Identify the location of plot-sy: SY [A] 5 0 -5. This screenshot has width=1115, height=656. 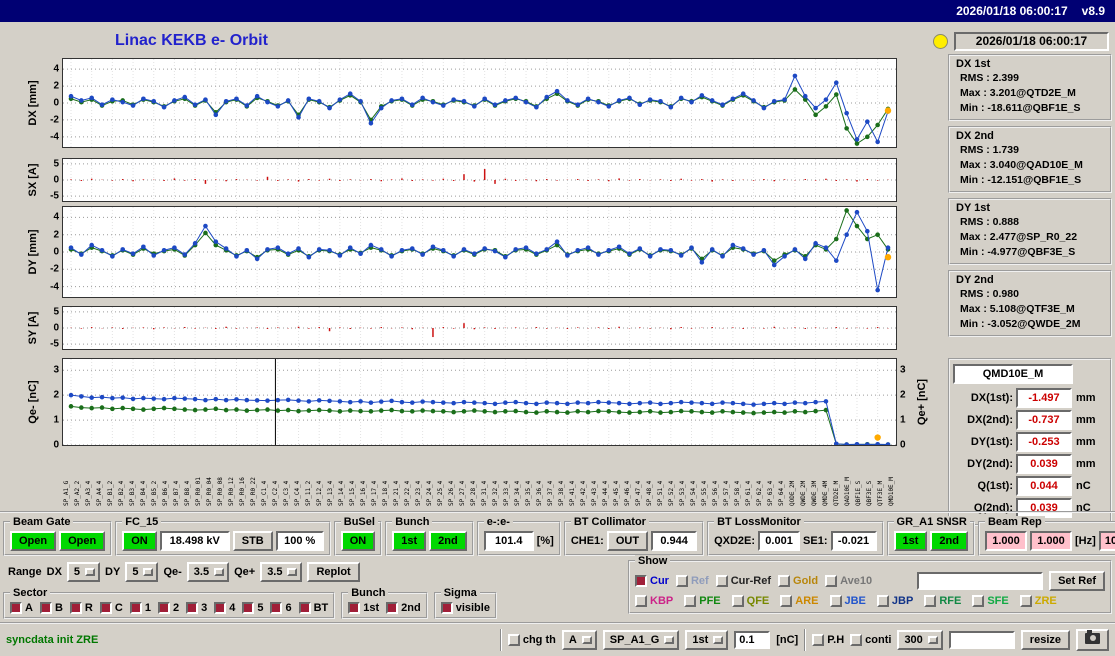
(462, 328).